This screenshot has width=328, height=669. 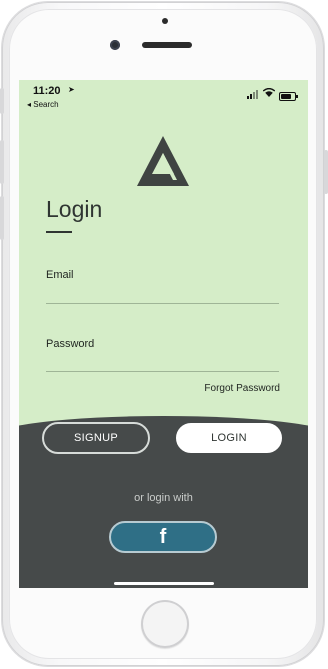 What do you see at coordinates (70, 344) in the screenshot?
I see `password-label: Password` at bounding box center [70, 344].